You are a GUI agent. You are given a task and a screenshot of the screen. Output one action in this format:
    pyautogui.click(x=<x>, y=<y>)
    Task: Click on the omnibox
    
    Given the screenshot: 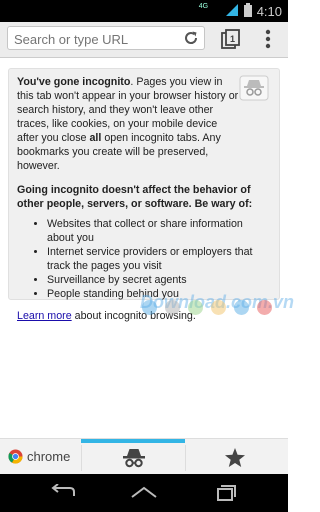 What is the action you would take?
    pyautogui.click(x=106, y=38)
    